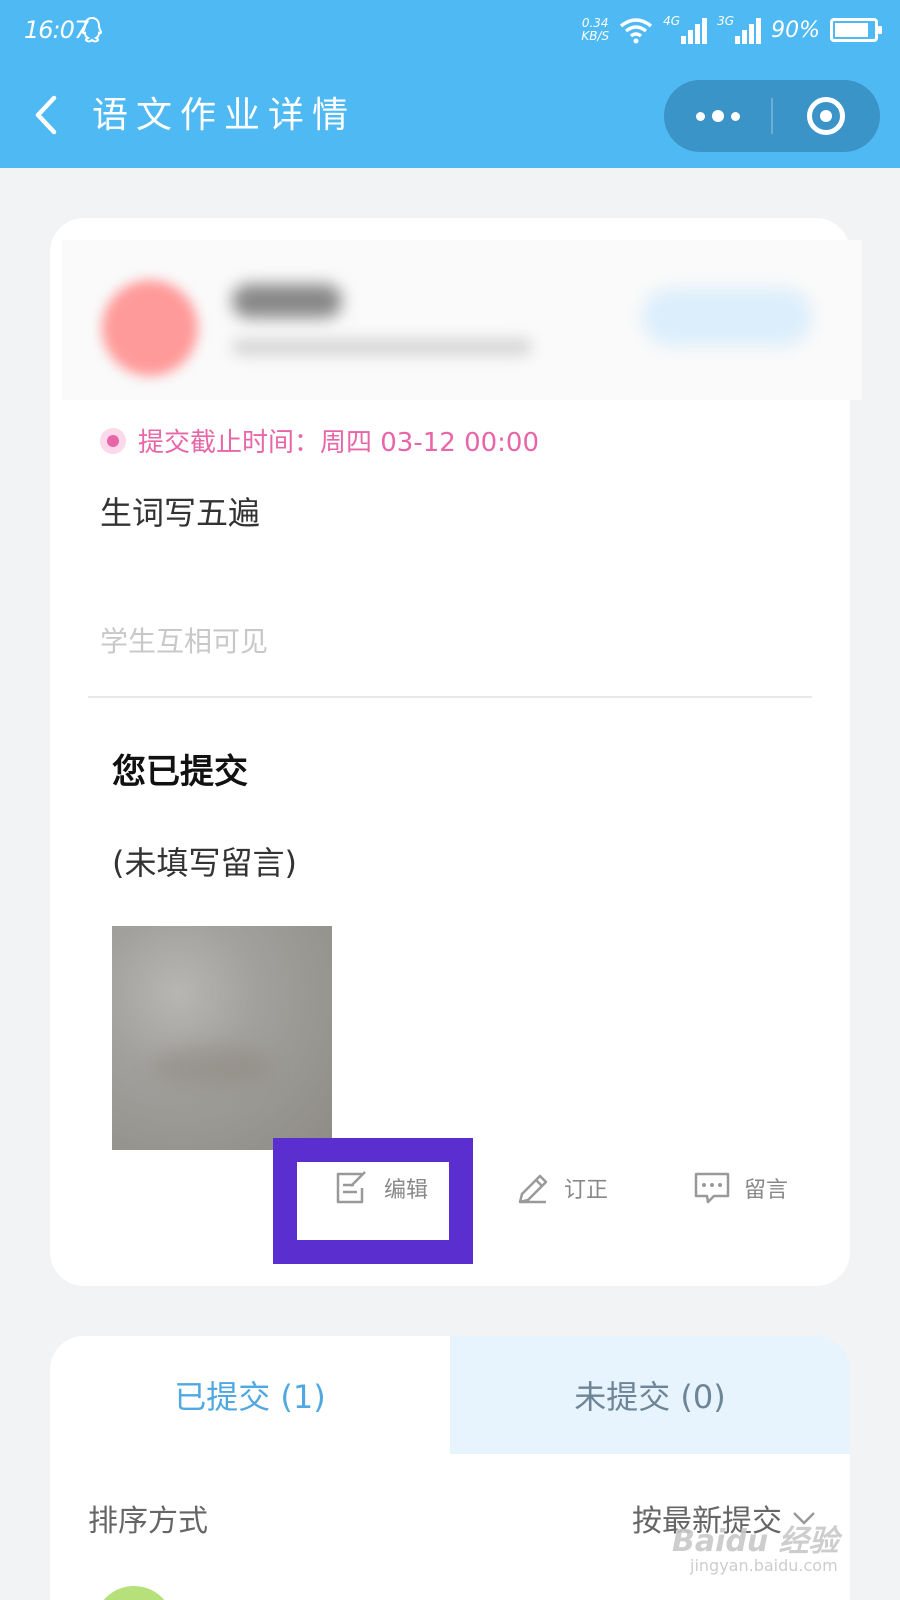 This screenshot has width=900, height=1600. Describe the element at coordinates (250, 1395) in the screenshot. I see `tab-submitted: 已提交 (1)` at that location.